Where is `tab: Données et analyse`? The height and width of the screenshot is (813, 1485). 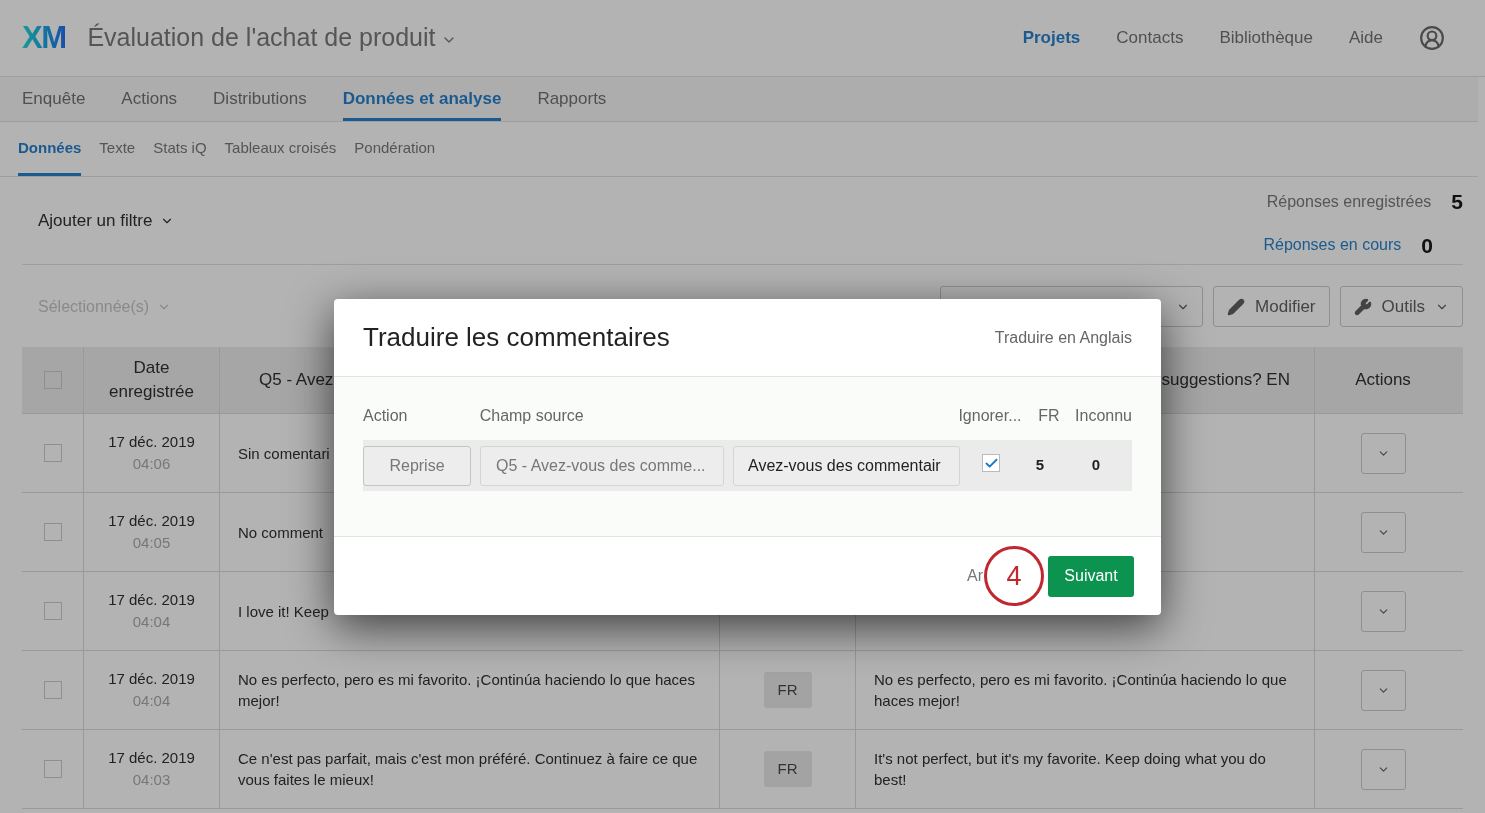 tab: Données et analyse is located at coordinates (422, 99).